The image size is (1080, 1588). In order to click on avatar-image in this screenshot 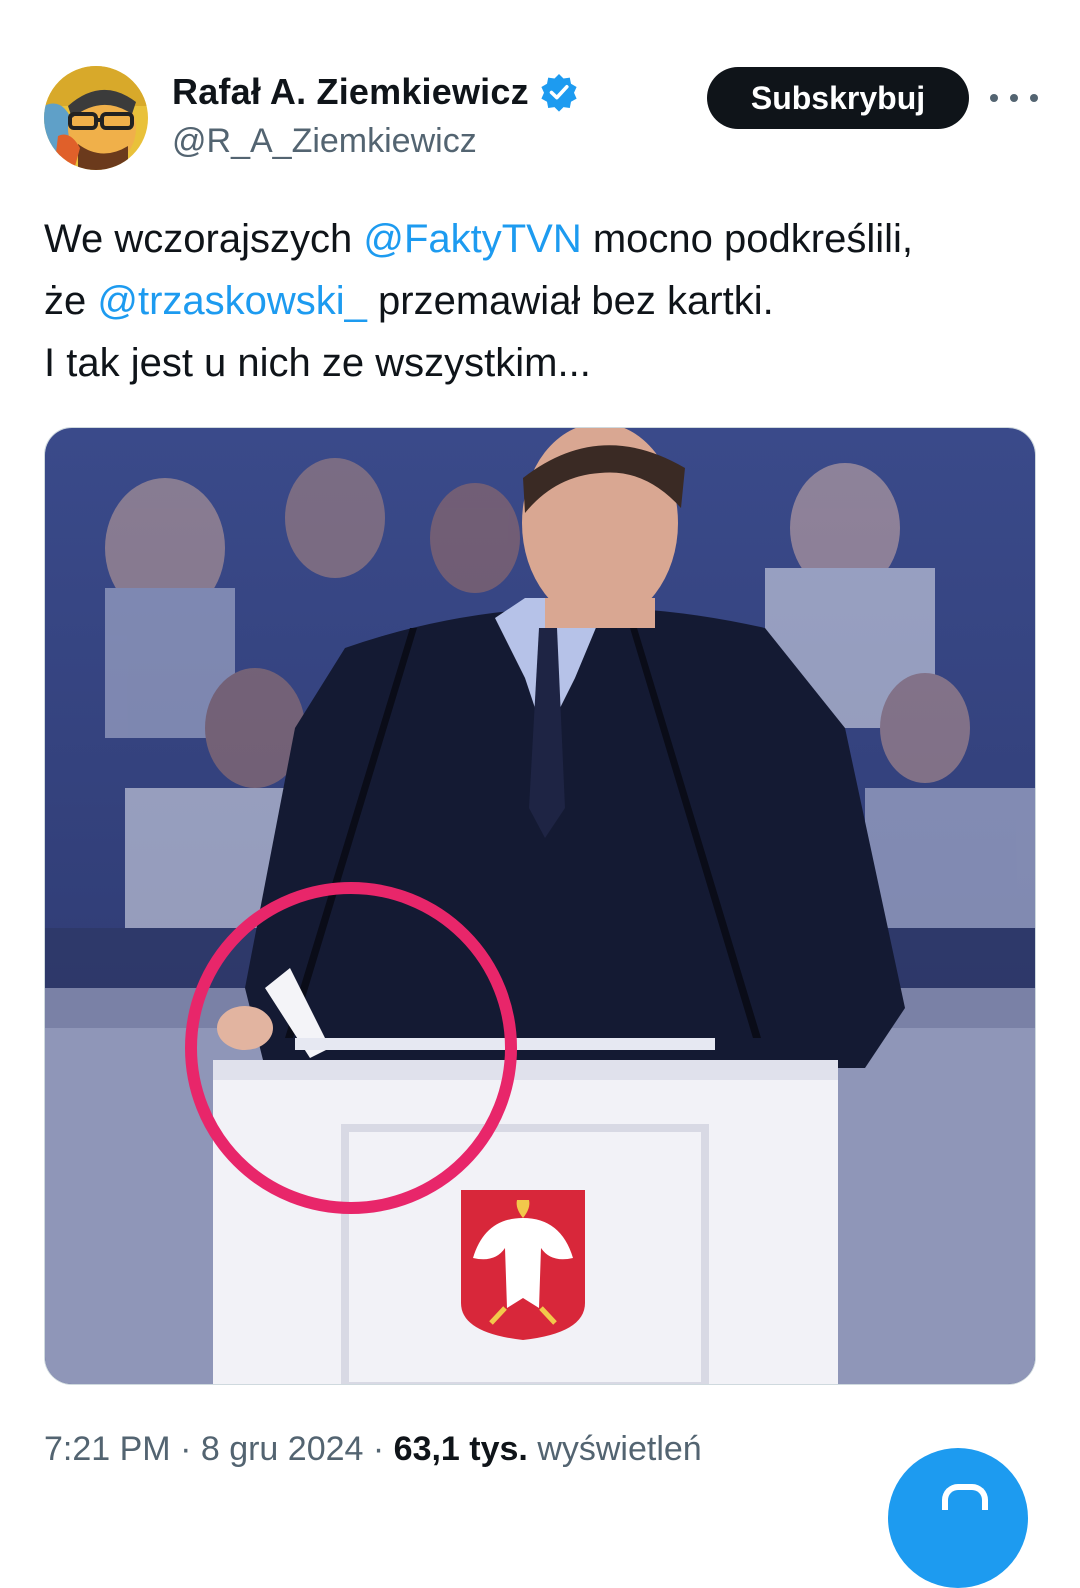, I will do `click(96, 118)`.